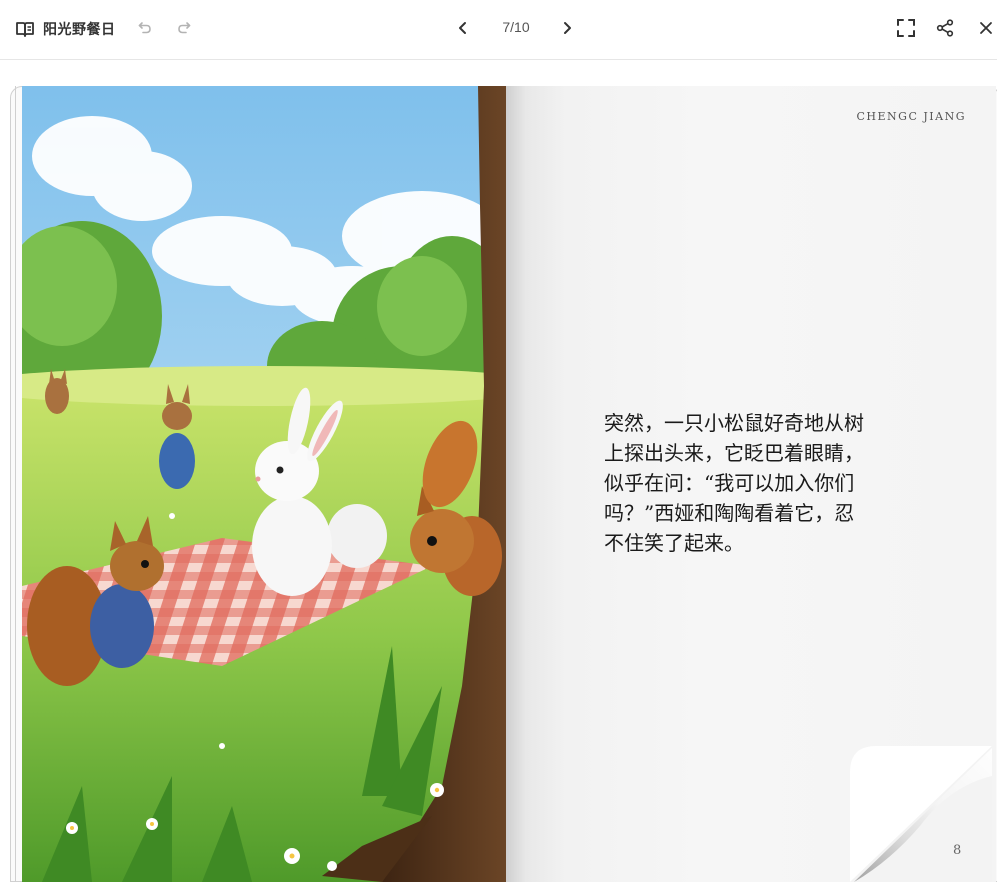 The height and width of the screenshot is (882, 997). What do you see at coordinates (729, 483) in the screenshot?
I see `story-line: 似乎在问：“我可以加入你们` at bounding box center [729, 483].